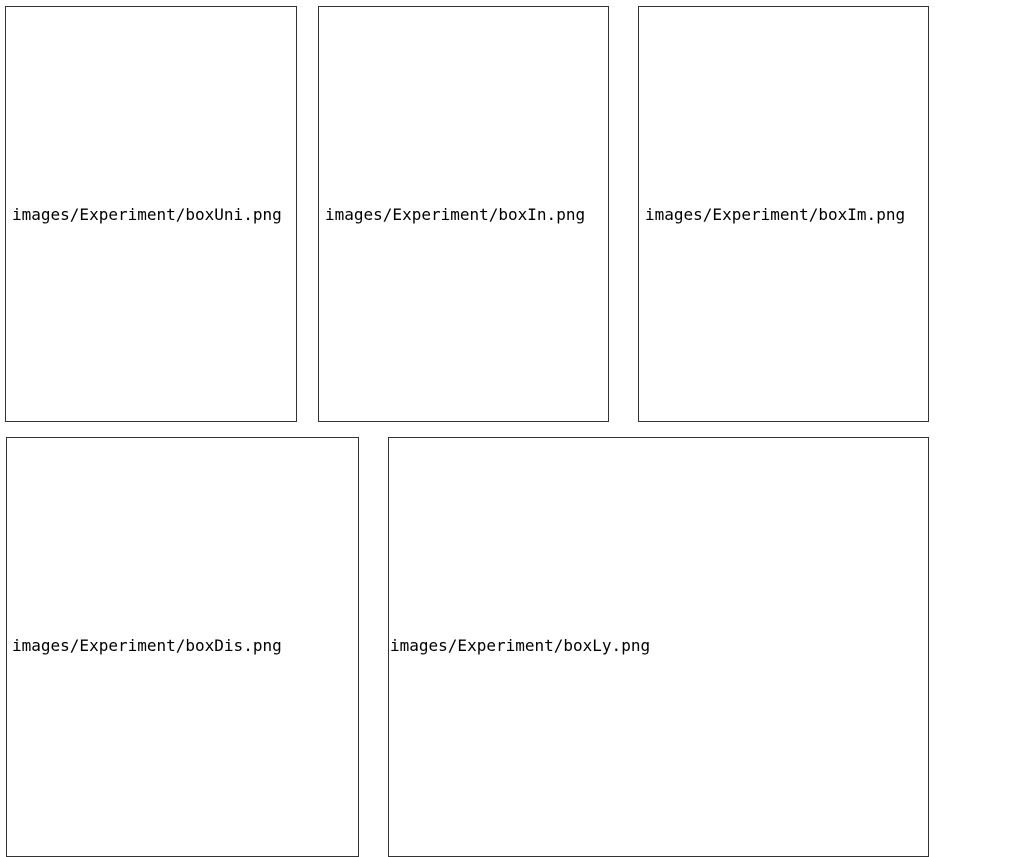 The width and height of the screenshot is (1028, 857). What do you see at coordinates (147, 214) in the screenshot?
I see `image-path-label-uni: images/Experiment/boxUni.png` at bounding box center [147, 214].